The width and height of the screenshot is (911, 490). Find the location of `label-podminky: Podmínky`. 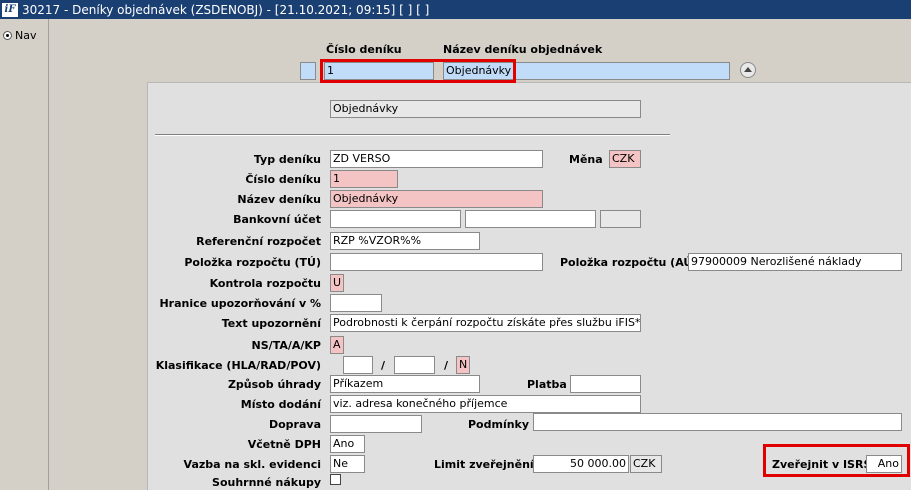

label-podminky: Podmínky is located at coordinates (499, 424).